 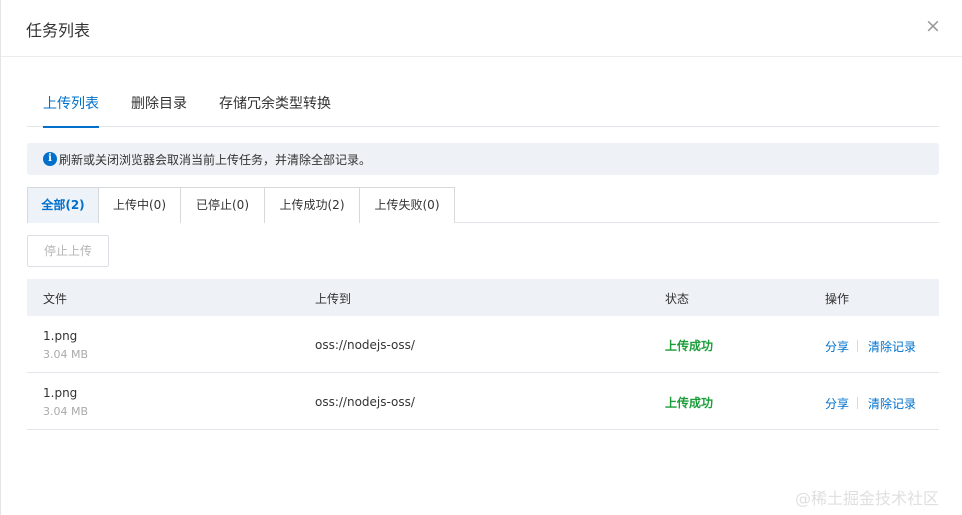 I want to click on filter-tab-uploading: 上传中(0), so click(x=139, y=205).